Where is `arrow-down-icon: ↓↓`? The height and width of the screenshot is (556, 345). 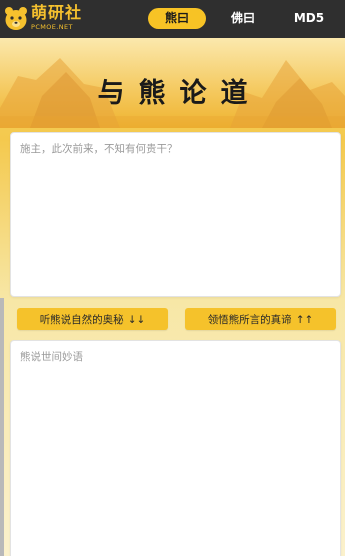
arrow-down-icon: ↓↓ is located at coordinates (136, 320).